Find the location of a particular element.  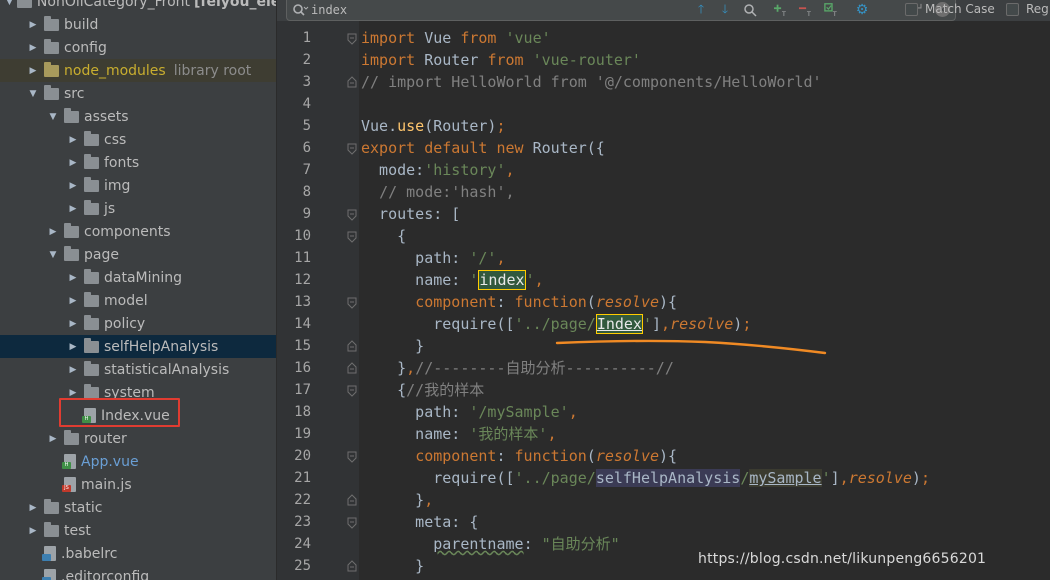

tree-item-label: App.vue is located at coordinates (110, 461).